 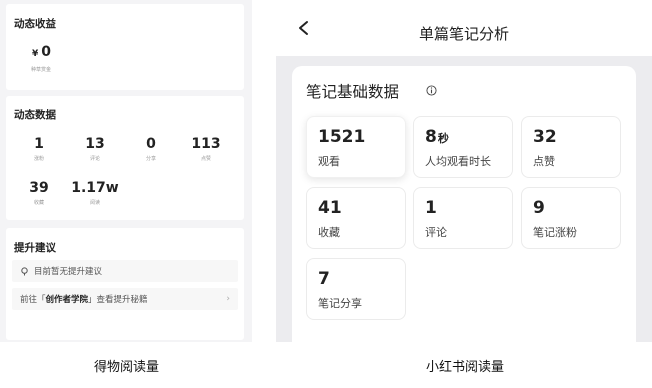 What do you see at coordinates (329, 232) in the screenshot?
I see `metric-label: 收藏` at bounding box center [329, 232].